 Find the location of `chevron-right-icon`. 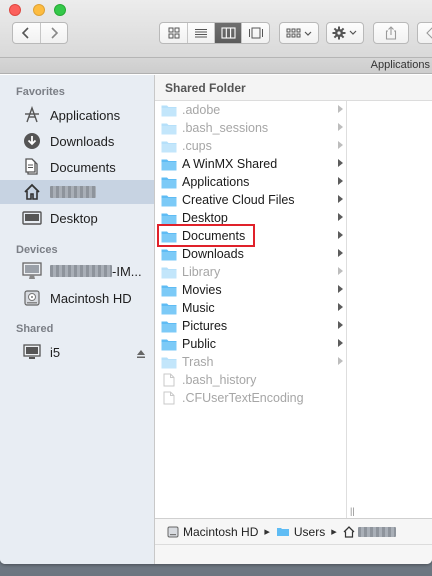

chevron-right-icon is located at coordinates (54, 33).